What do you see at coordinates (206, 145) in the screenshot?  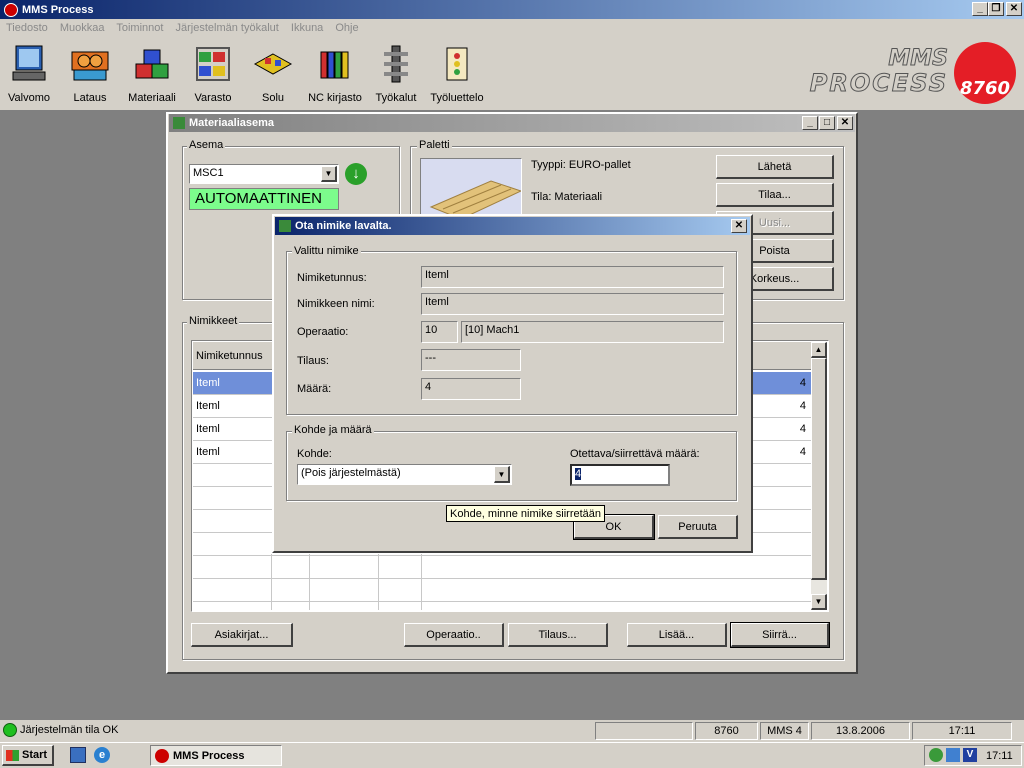 I see `asema-group-label: Asema` at bounding box center [206, 145].